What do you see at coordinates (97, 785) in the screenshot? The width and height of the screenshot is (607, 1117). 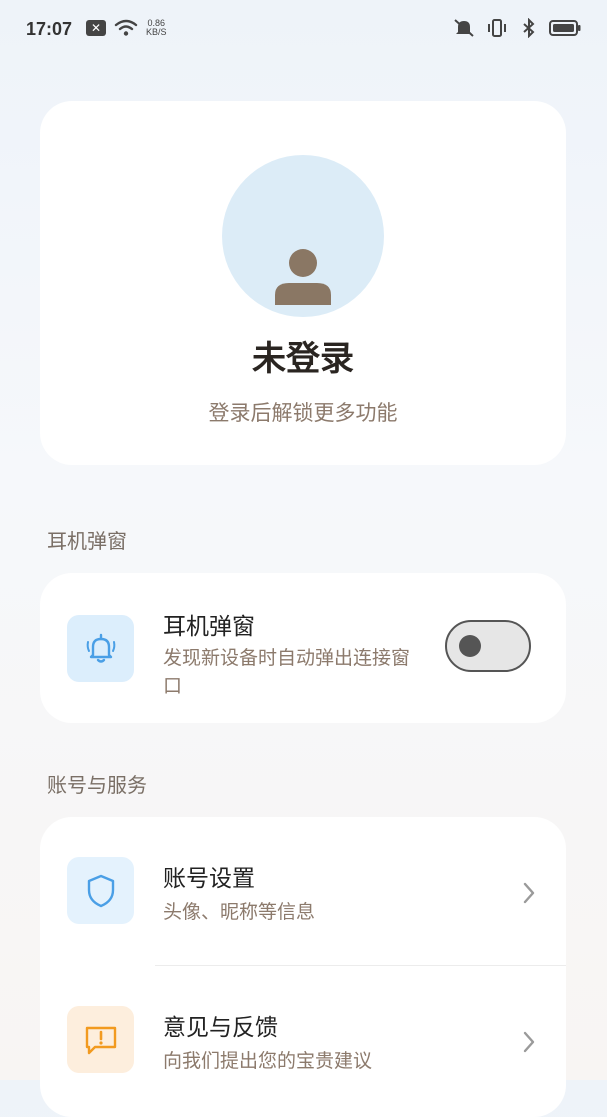 I see `section-label-account: 账号与服务` at bounding box center [97, 785].